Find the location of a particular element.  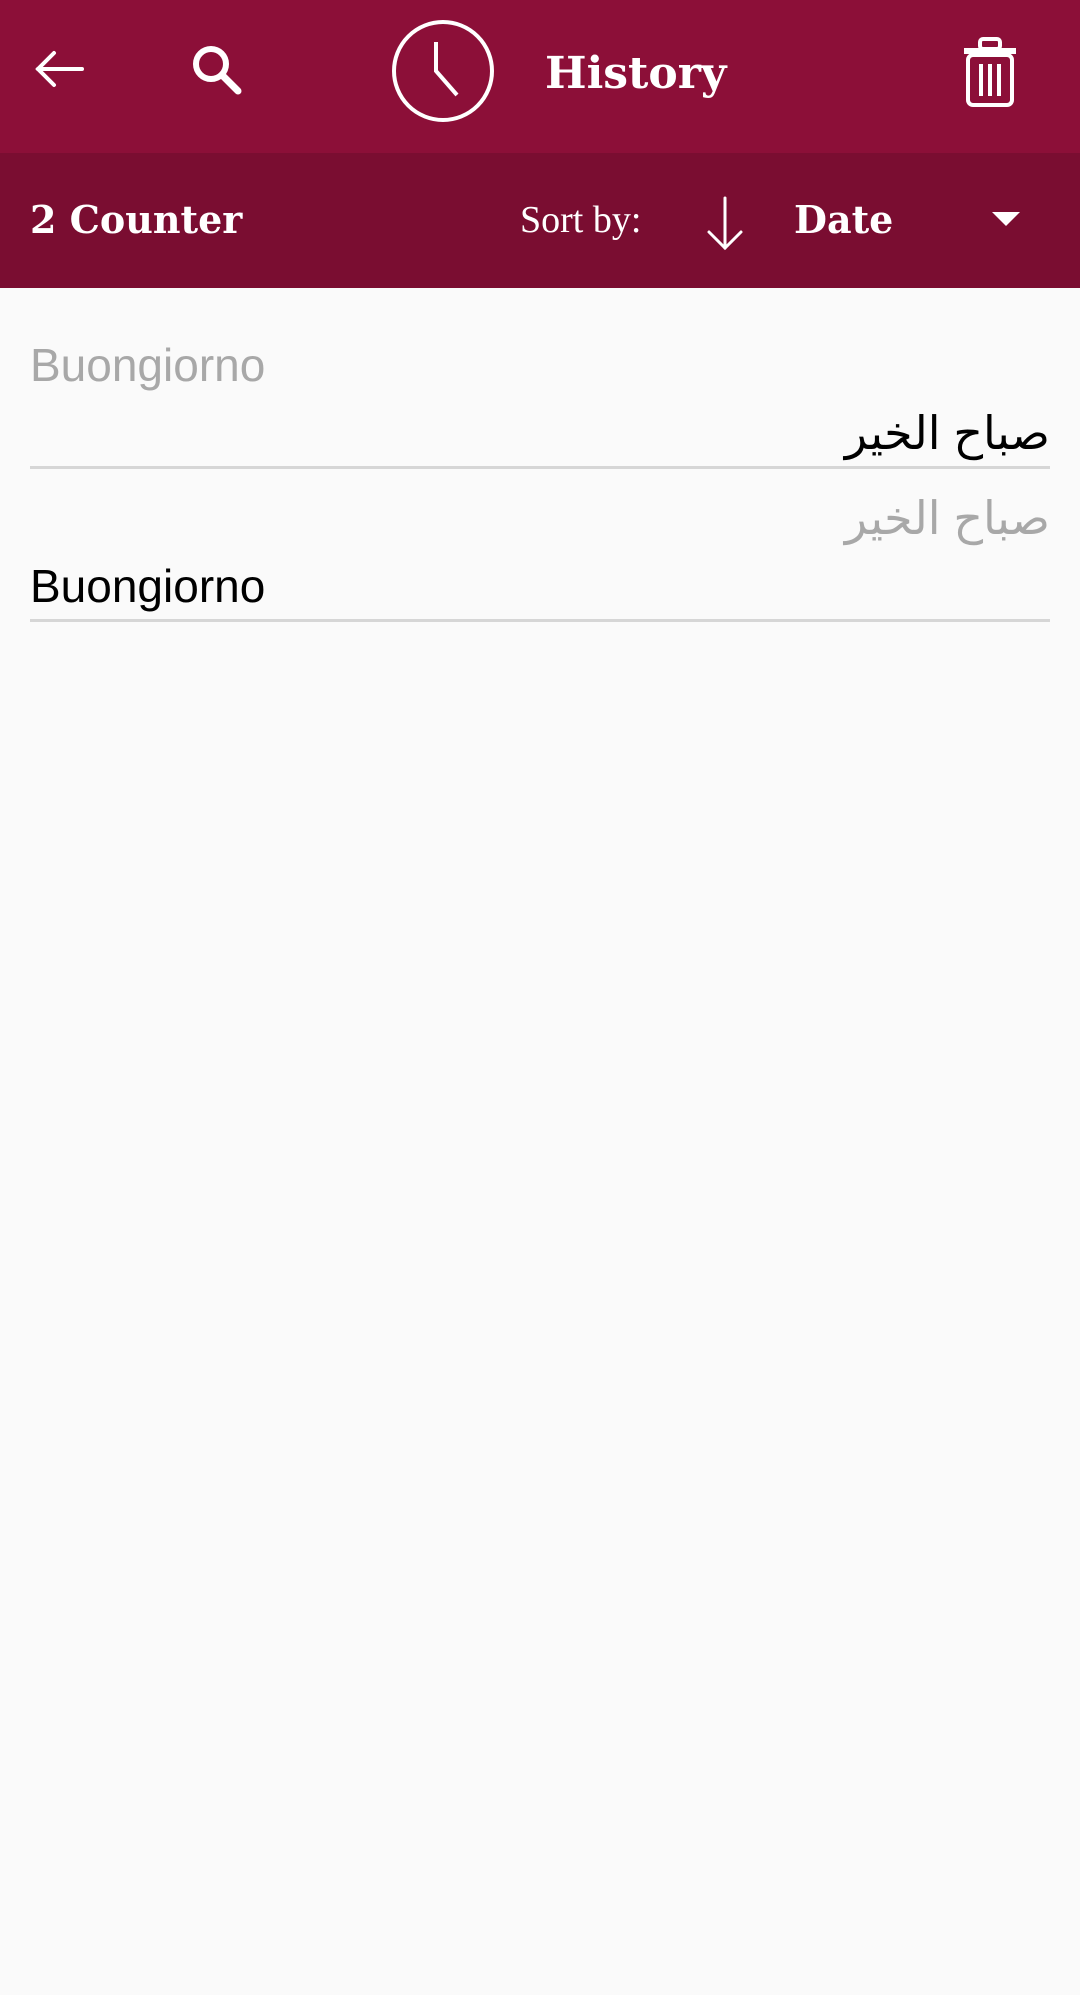

sort-toolbar: 2 Counter Sort by: Date is located at coordinates (540, 220).